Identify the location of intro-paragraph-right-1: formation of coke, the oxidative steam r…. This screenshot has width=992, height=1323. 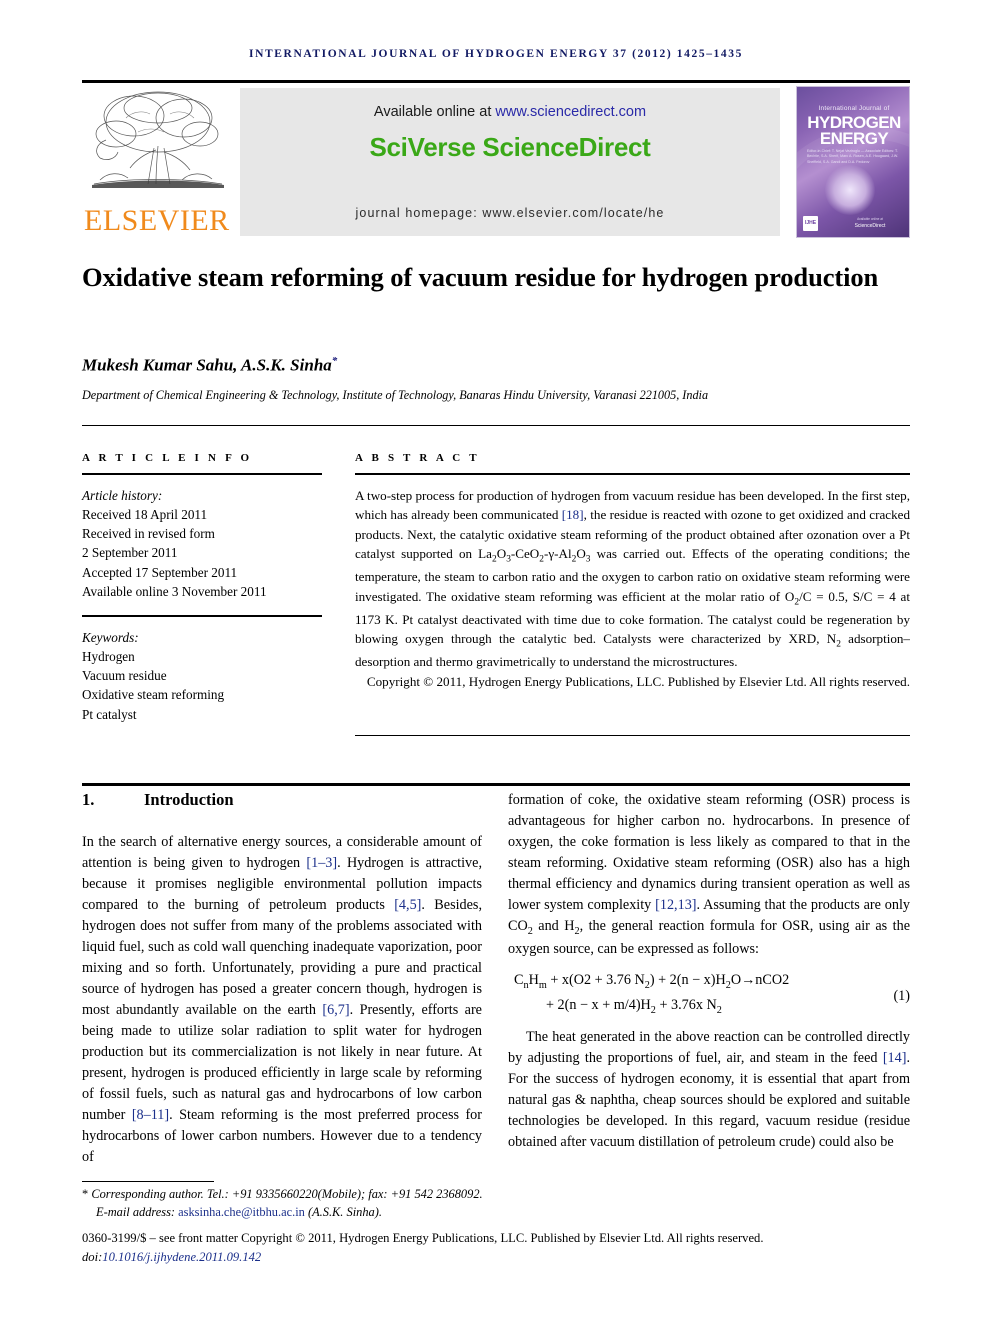
(709, 875).